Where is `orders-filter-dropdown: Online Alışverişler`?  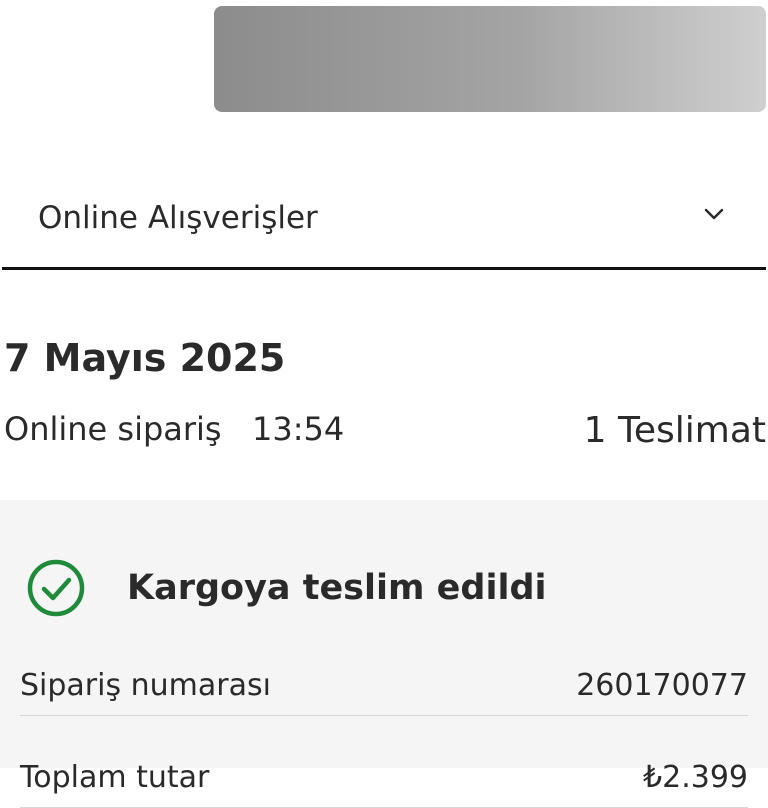
orders-filter-dropdown: Online Alışverişler is located at coordinates (384, 221).